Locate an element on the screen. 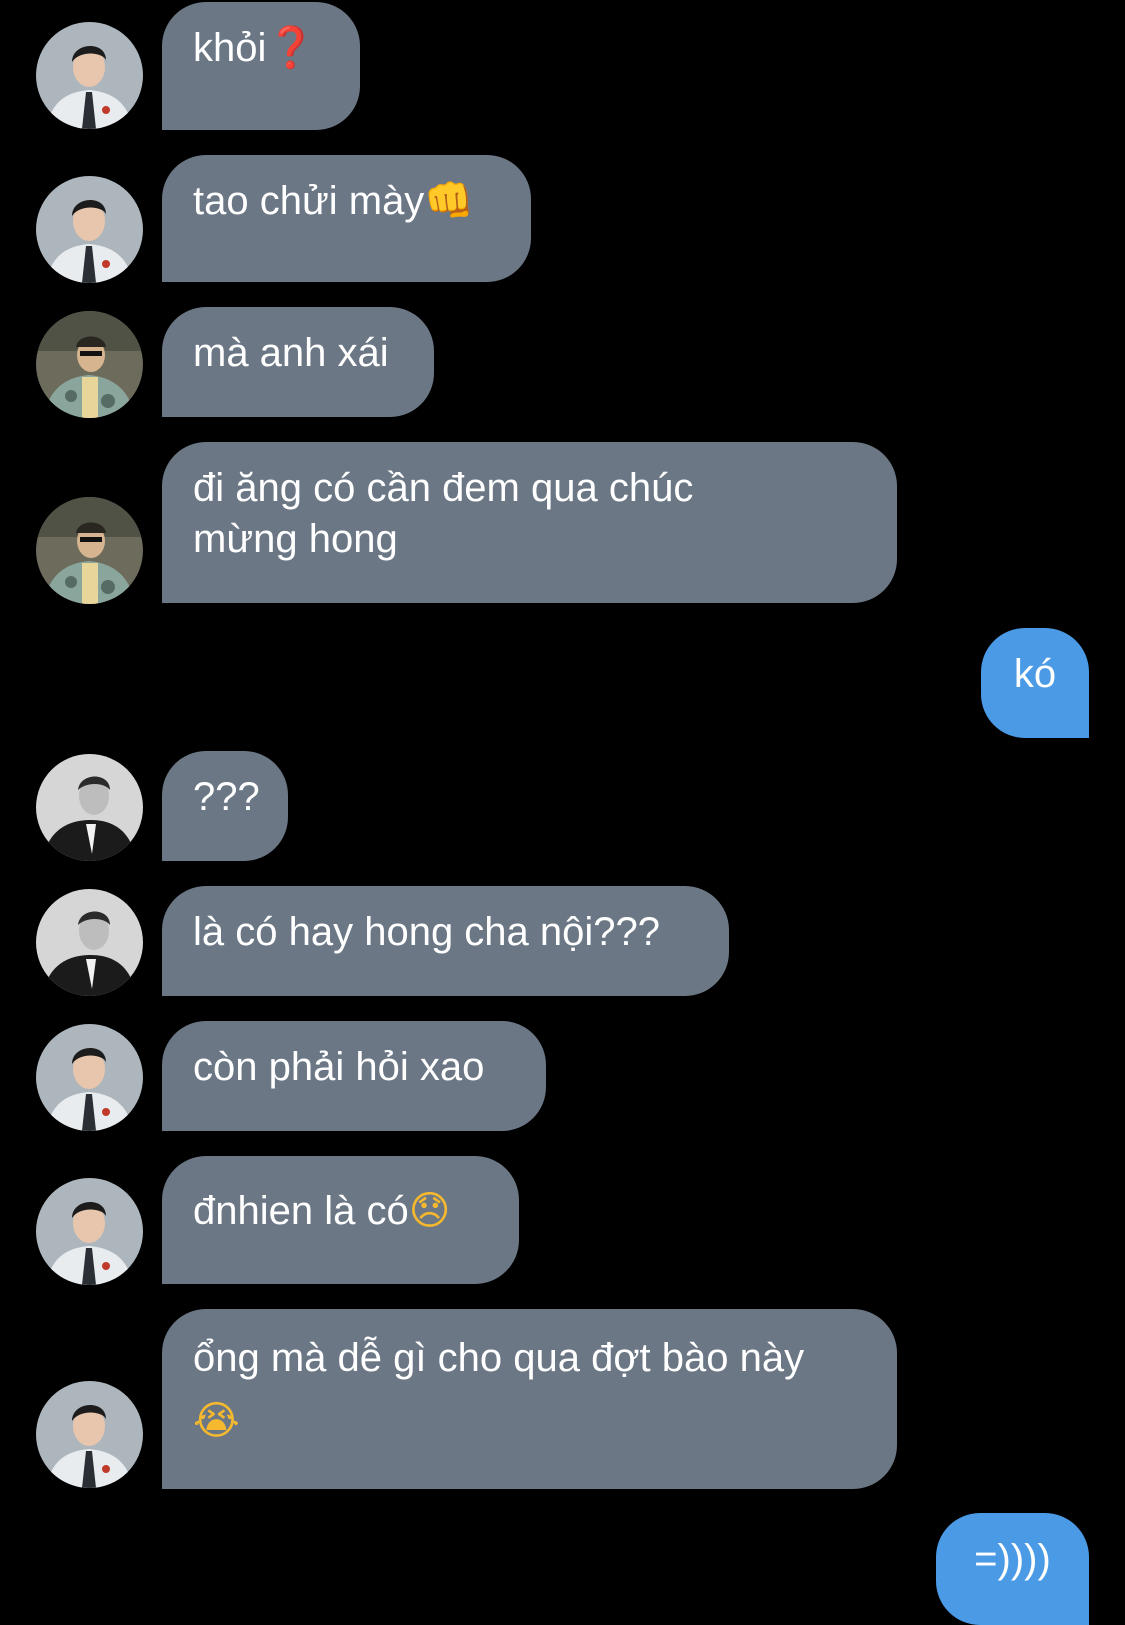 The width and height of the screenshot is (1125, 1625). incoming-message-bubble: đi ăng có cần đem qua chúc mừng hong is located at coordinates (529, 522).